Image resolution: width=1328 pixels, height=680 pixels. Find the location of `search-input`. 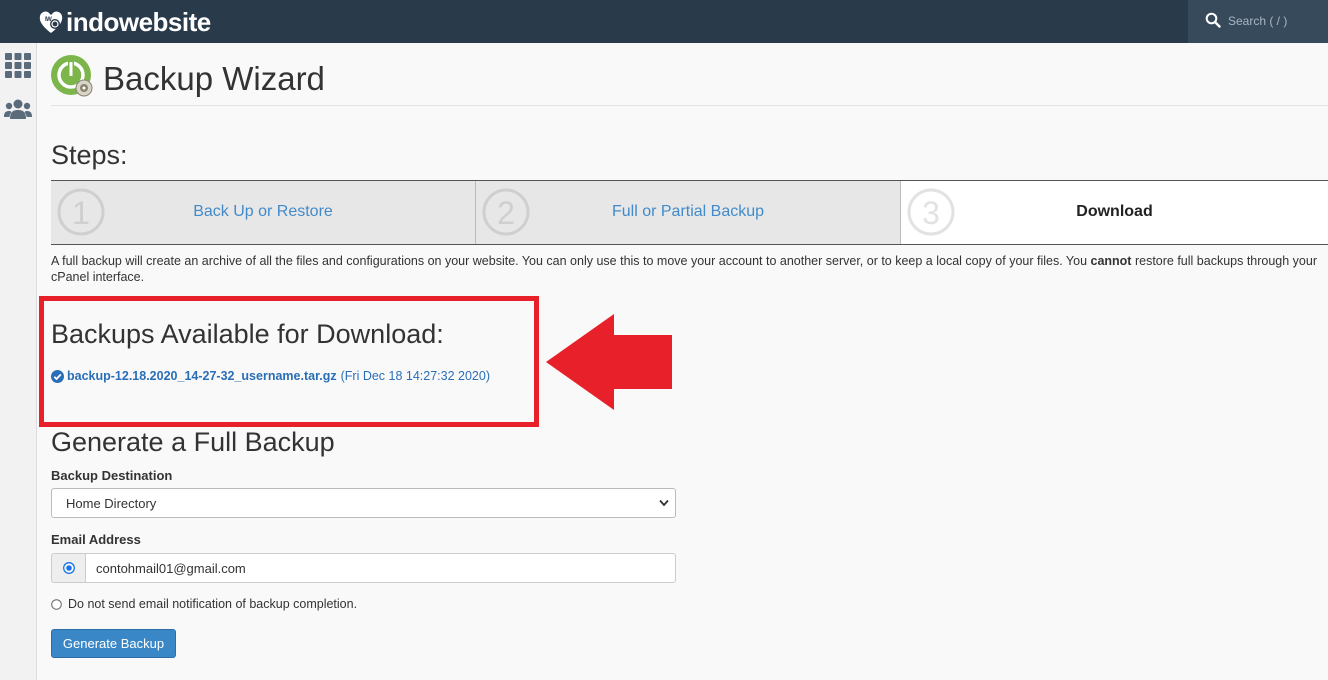

search-input is located at coordinates (1273, 21).